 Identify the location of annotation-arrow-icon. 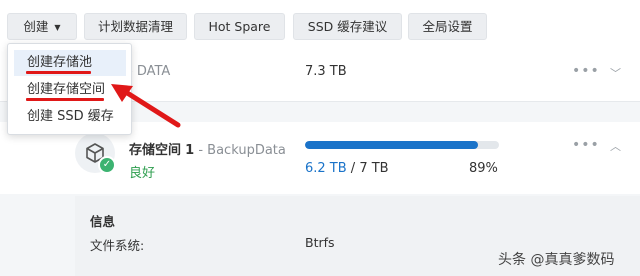
(146, 106).